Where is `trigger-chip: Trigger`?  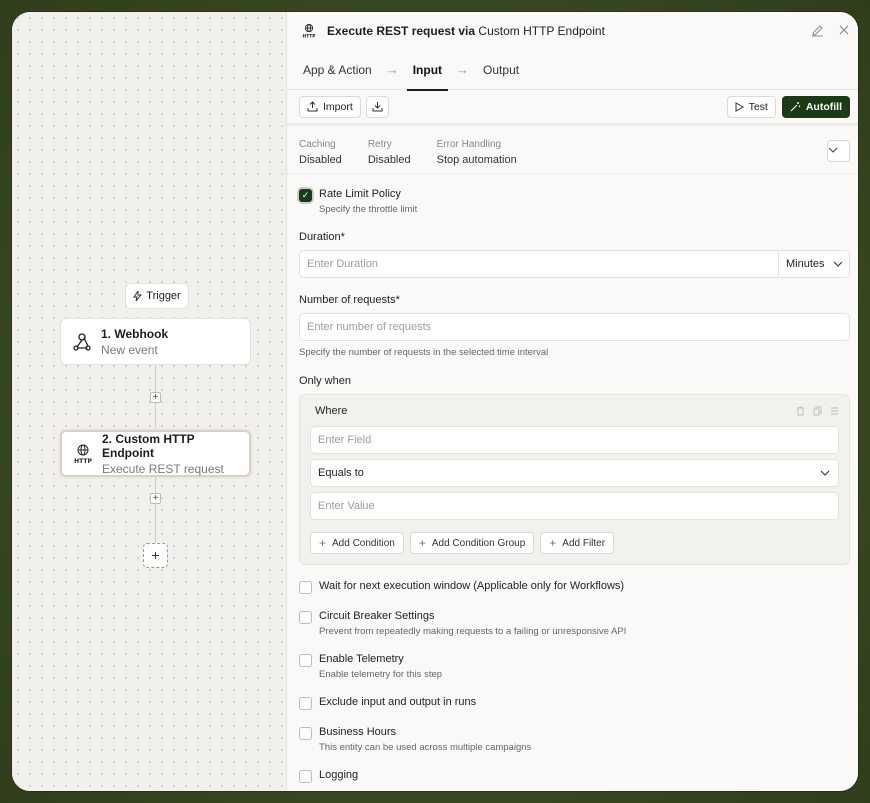
trigger-chip: Trigger is located at coordinates (157, 296).